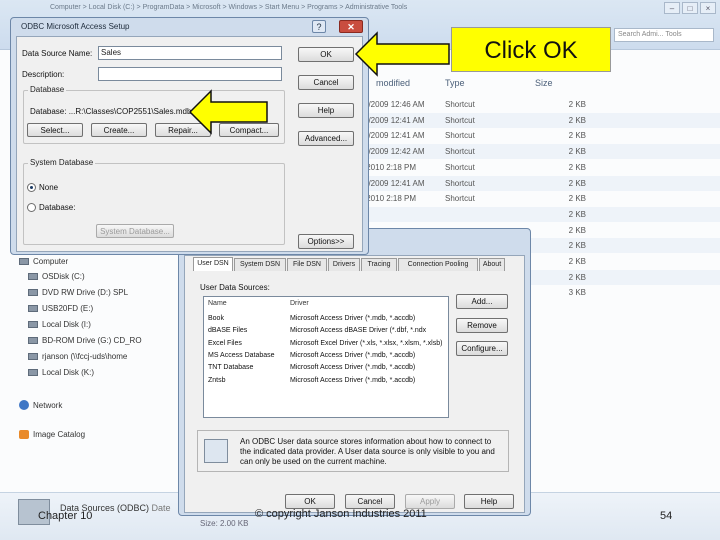  I want to click on page-number: 54, so click(666, 516).